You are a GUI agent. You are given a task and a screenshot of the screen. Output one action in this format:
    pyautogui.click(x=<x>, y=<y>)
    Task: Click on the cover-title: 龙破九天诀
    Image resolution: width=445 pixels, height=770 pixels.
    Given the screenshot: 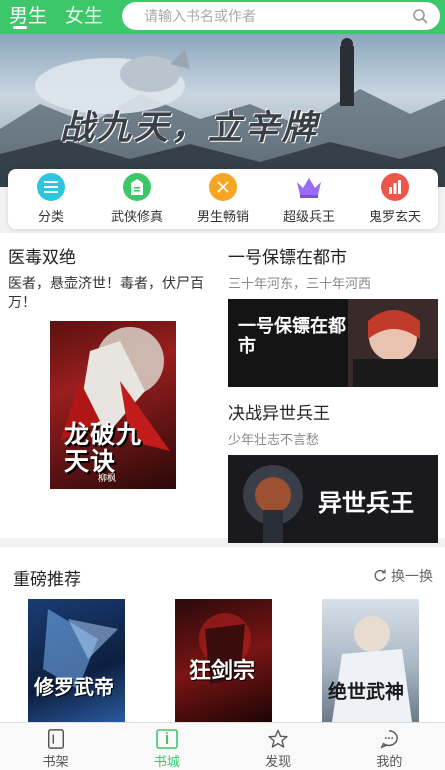 What is the action you would take?
    pyautogui.click(x=103, y=448)
    